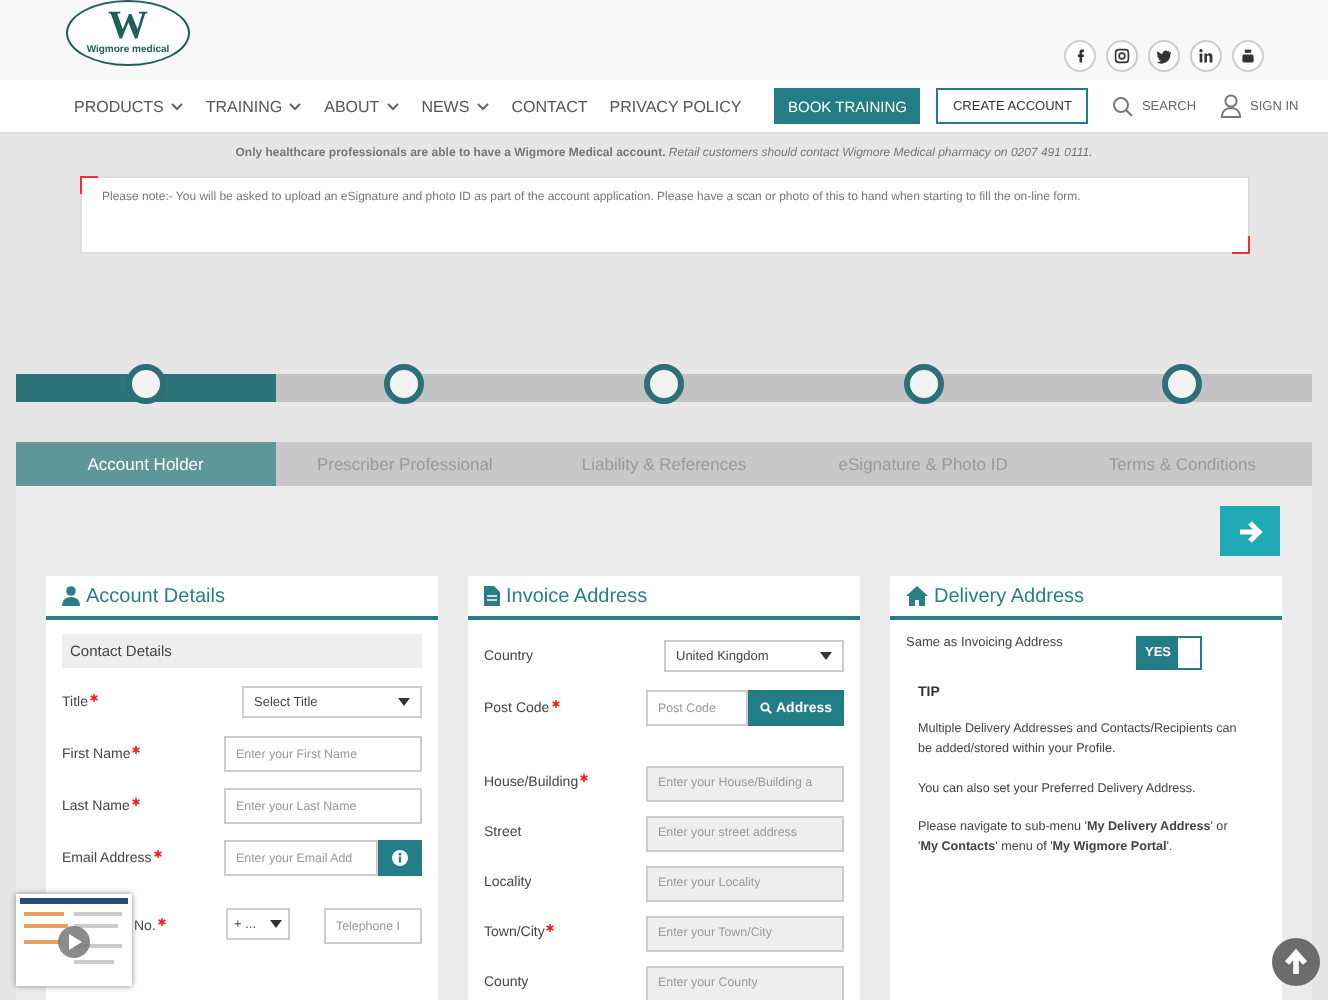  What do you see at coordinates (74, 940) in the screenshot?
I see `video-thumbnail` at bounding box center [74, 940].